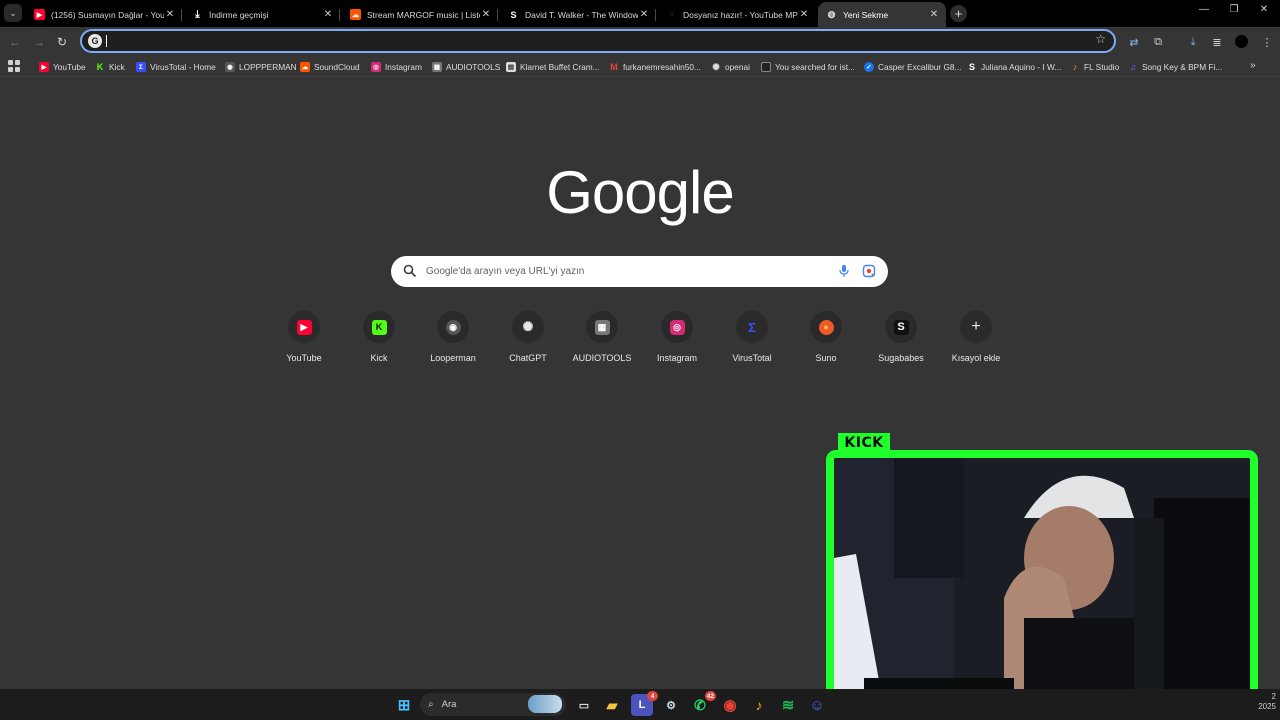 The height and width of the screenshot is (720, 1280). What do you see at coordinates (1267, 42) in the screenshot?
I see `menu-icon: ⋮` at bounding box center [1267, 42].